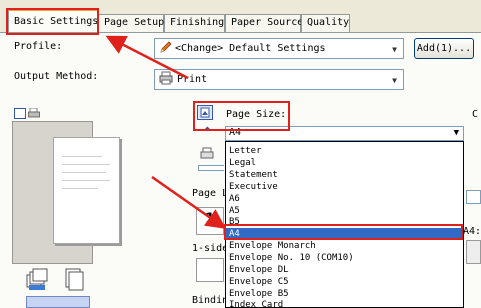 The height and width of the screenshot is (308, 481). What do you see at coordinates (250, 48) in the screenshot?
I see `profile-value: <Change> Default Settings` at bounding box center [250, 48].